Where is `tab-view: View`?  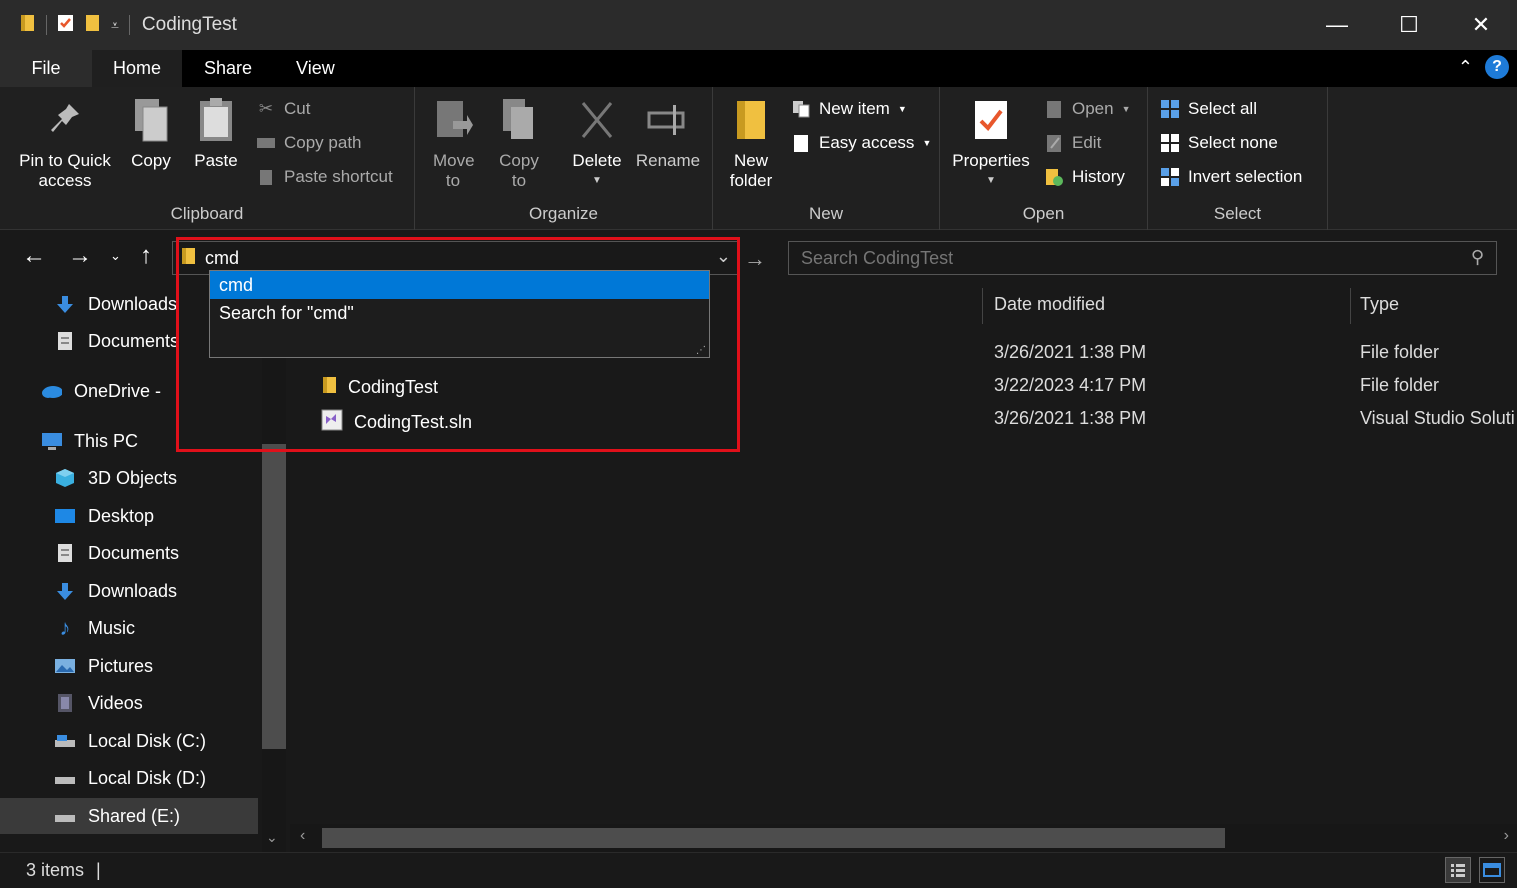 tab-view: View is located at coordinates (315, 68).